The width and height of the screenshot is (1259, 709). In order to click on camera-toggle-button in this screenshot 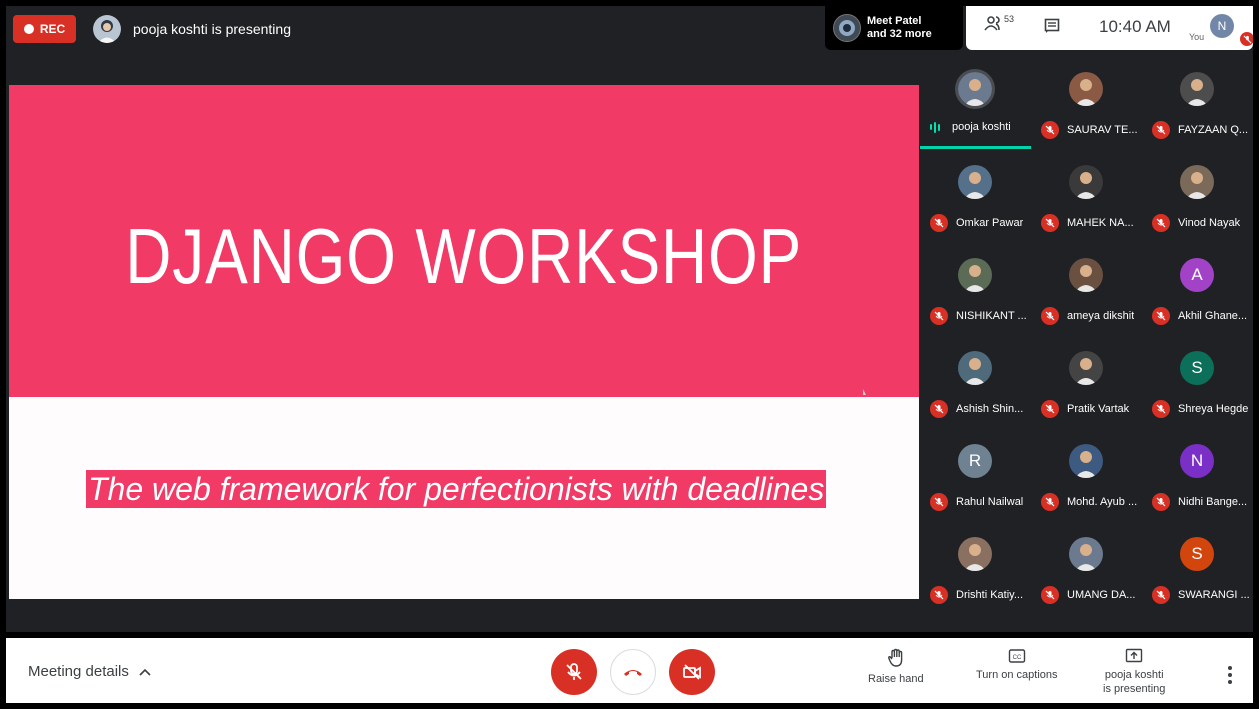, I will do `click(692, 672)`.